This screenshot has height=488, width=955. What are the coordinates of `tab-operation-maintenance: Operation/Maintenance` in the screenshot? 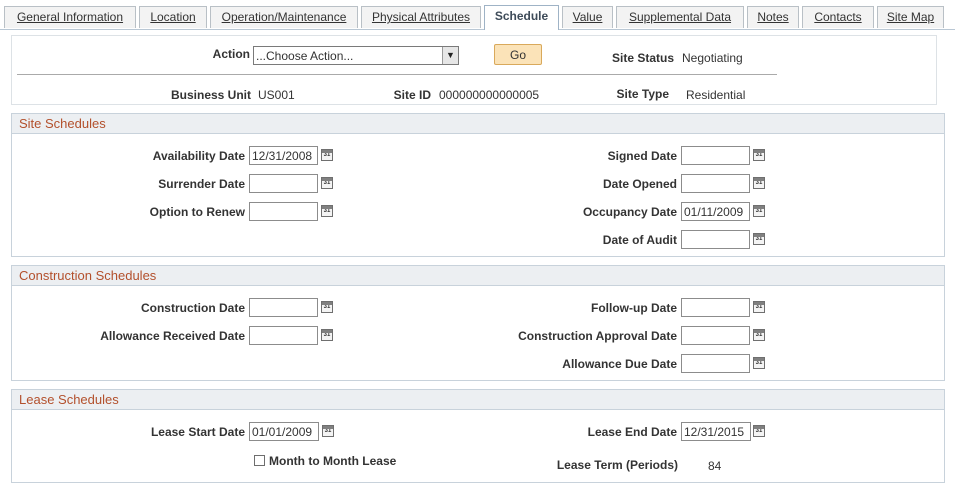 It's located at (284, 17).